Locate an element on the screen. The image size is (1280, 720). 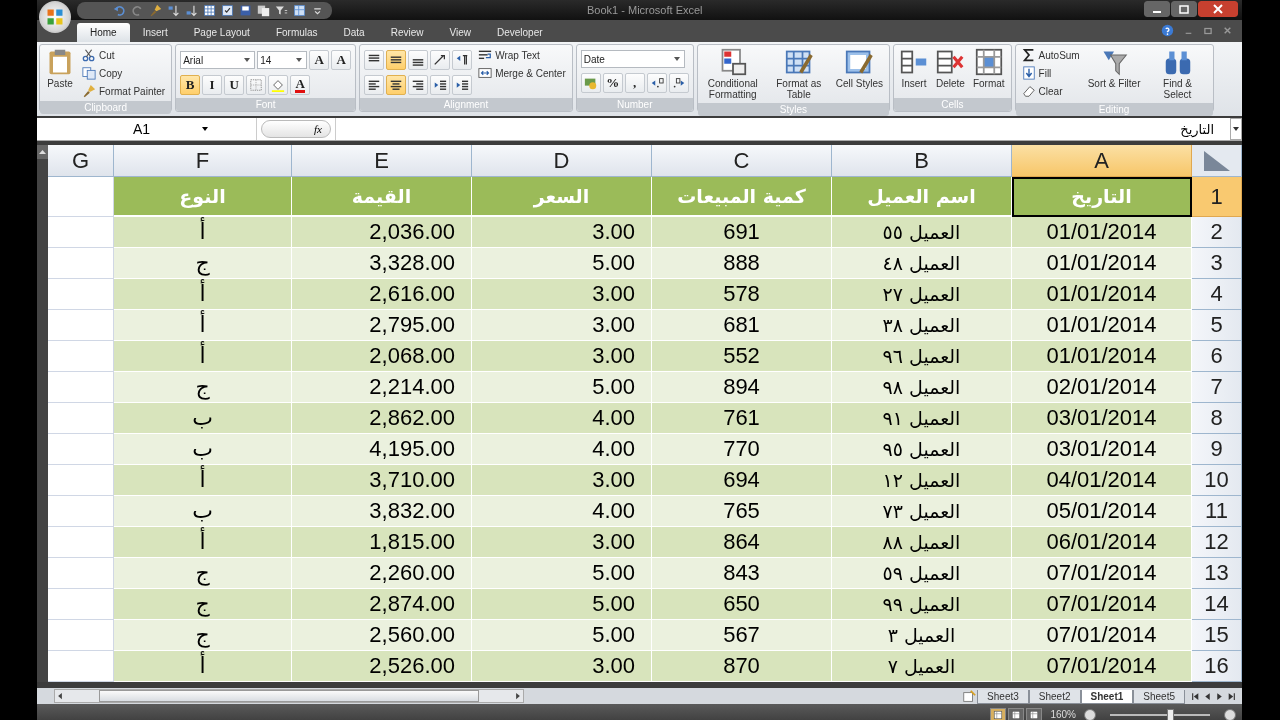
horizontal-scrollbar is located at coordinates (289, 696).